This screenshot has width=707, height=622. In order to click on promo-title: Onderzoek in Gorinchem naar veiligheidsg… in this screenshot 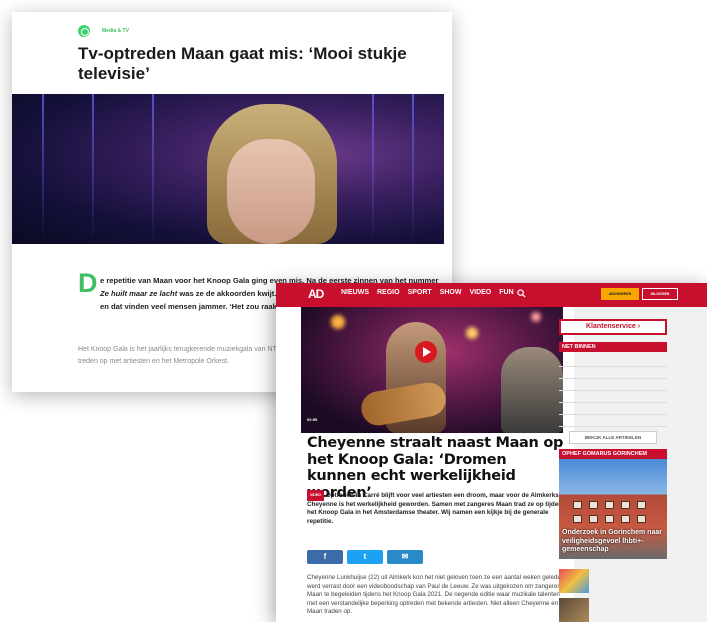, I will do `click(613, 542)`.